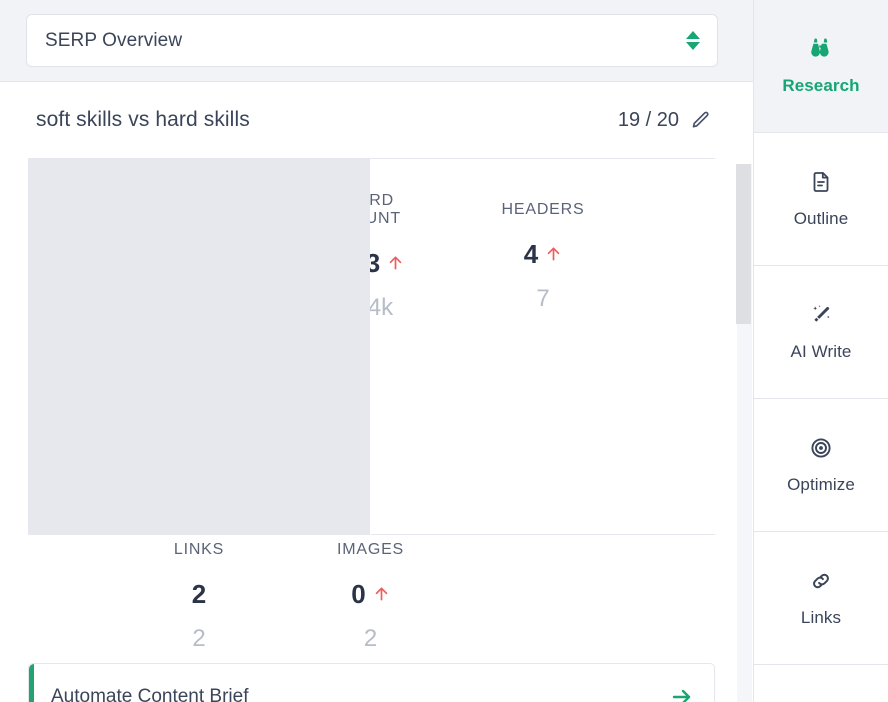  Describe the element at coordinates (744, 433) in the screenshot. I see `vertical-scrollbar-track` at that location.